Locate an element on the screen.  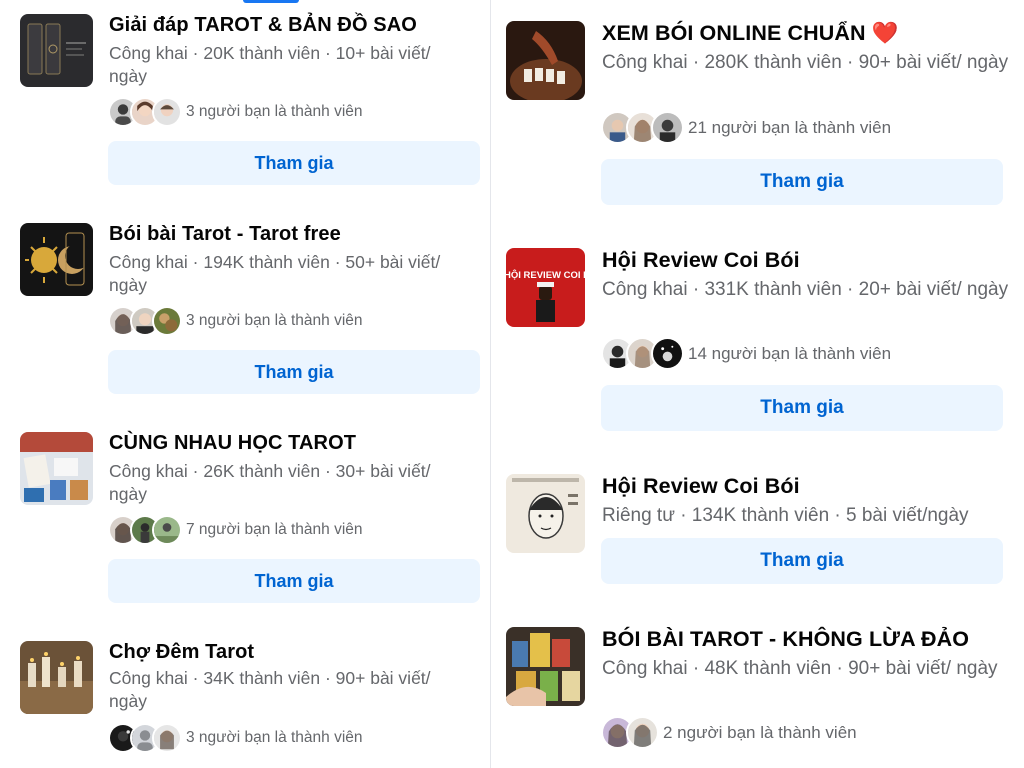
friends-text: 14 người bạn là thành viên is located at coordinates (790, 353).